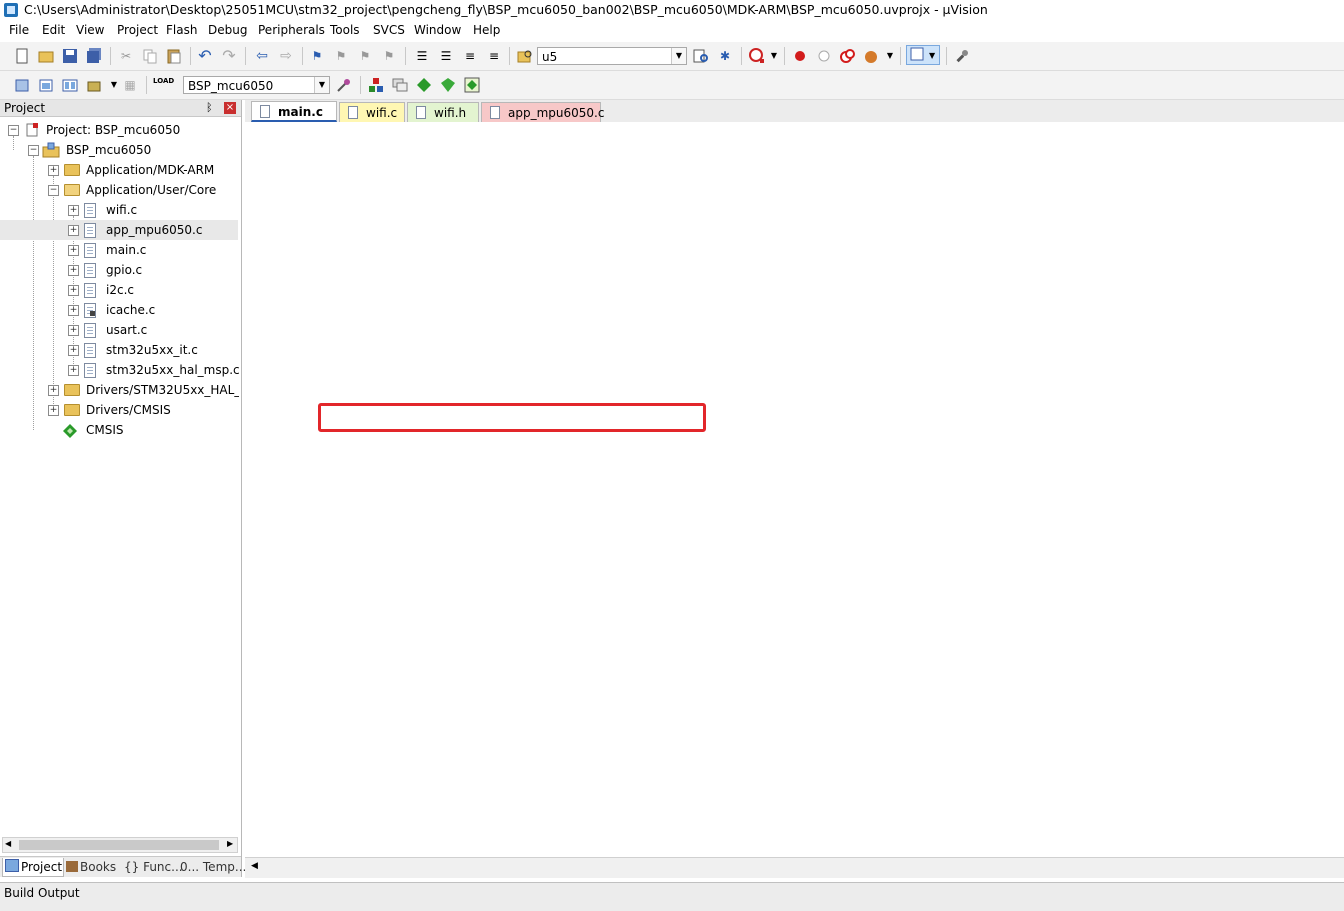 The height and width of the screenshot is (911, 1344). What do you see at coordinates (126, 56) in the screenshot?
I see `cut-icon: ✂` at bounding box center [126, 56].